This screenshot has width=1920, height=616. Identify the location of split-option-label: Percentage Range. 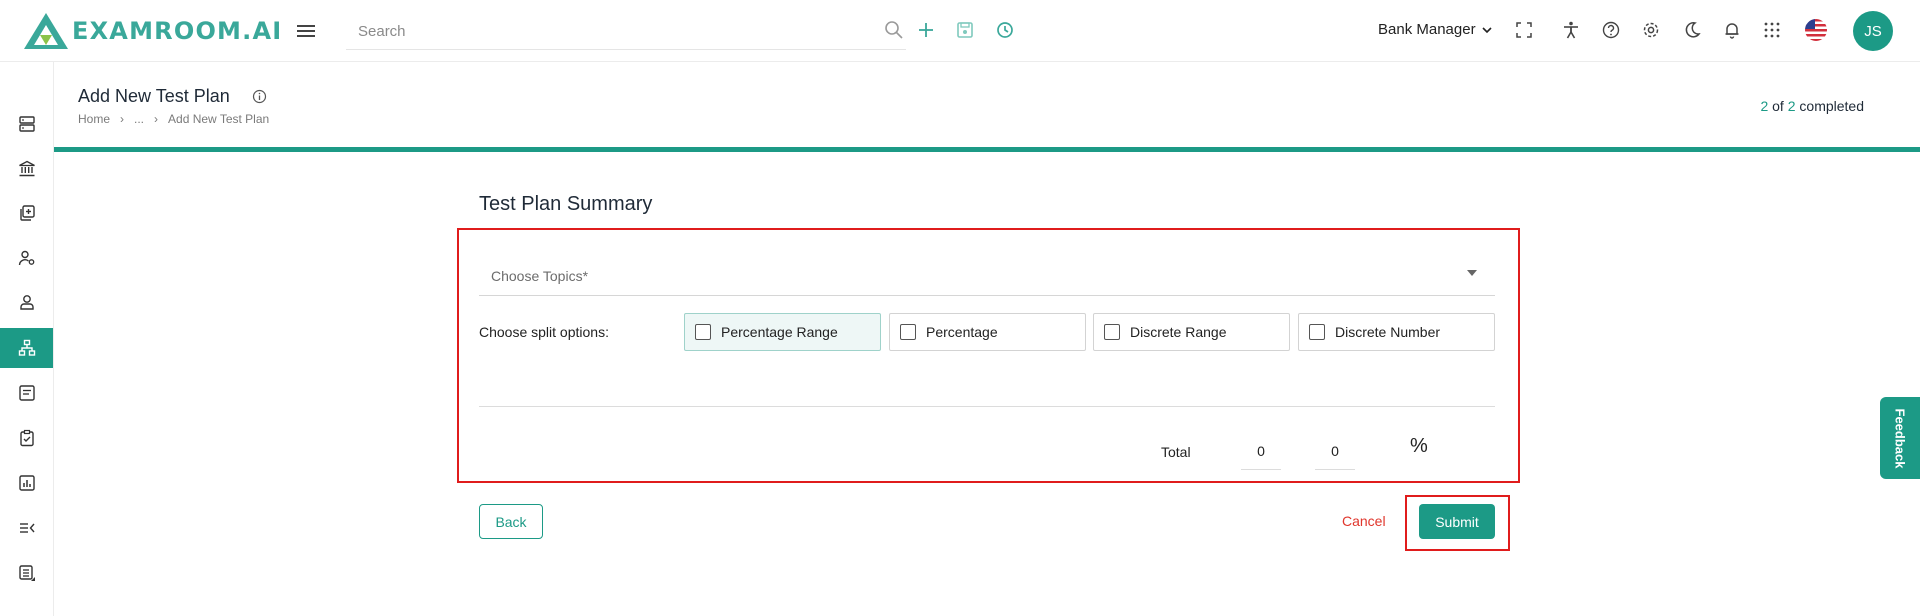
(779, 332).